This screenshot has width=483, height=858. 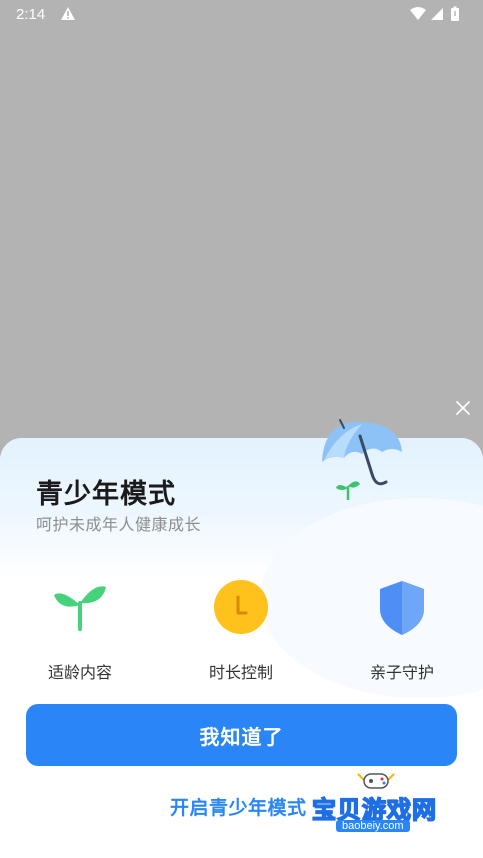 I want to click on watermark-url: baobeiy.com, so click(x=373, y=826).